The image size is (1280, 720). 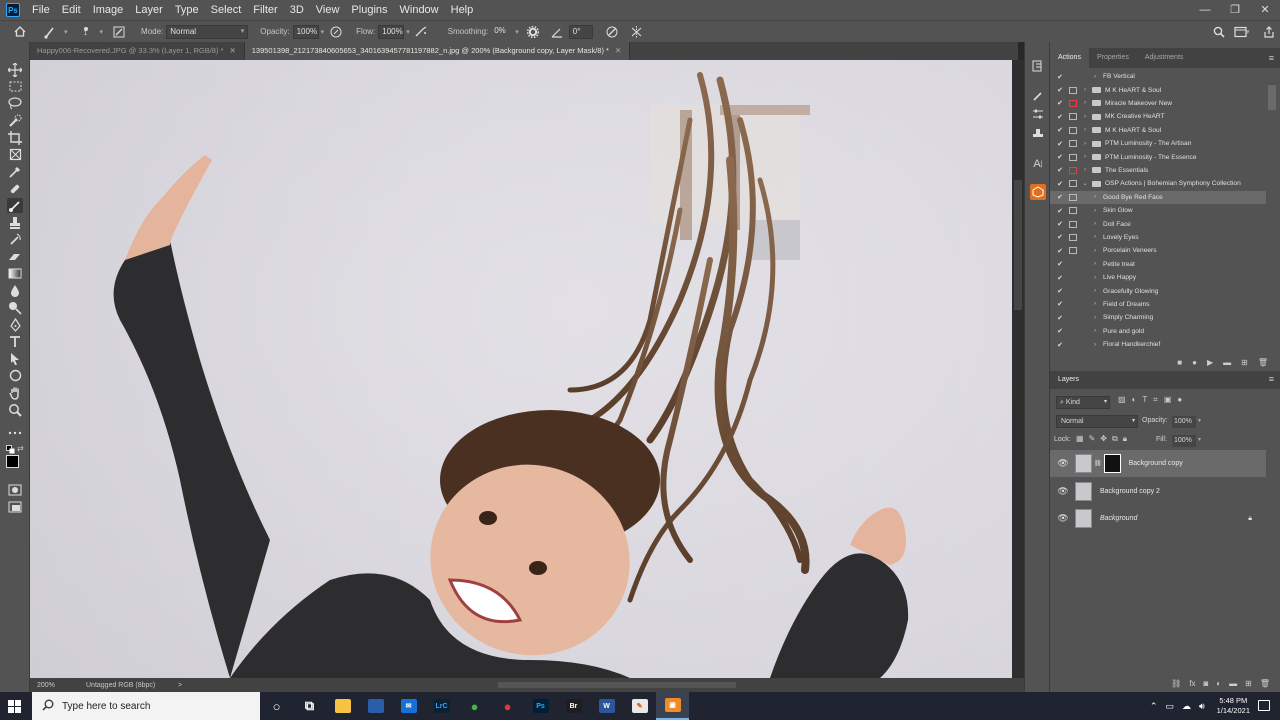 What do you see at coordinates (1158, 237) in the screenshot?
I see `action-row: ✔ › Lovely Eyes` at bounding box center [1158, 237].